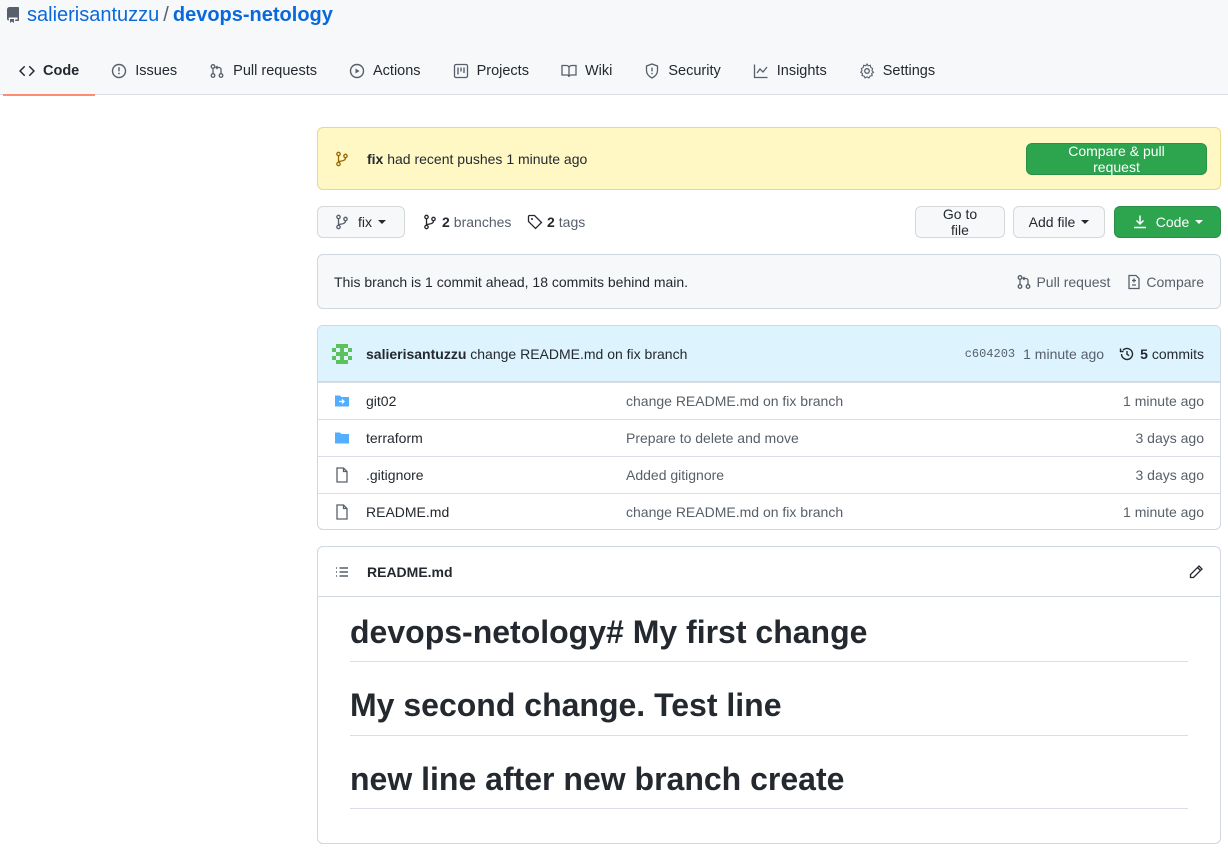  I want to click on code-download-button: Code, so click(1167, 222).